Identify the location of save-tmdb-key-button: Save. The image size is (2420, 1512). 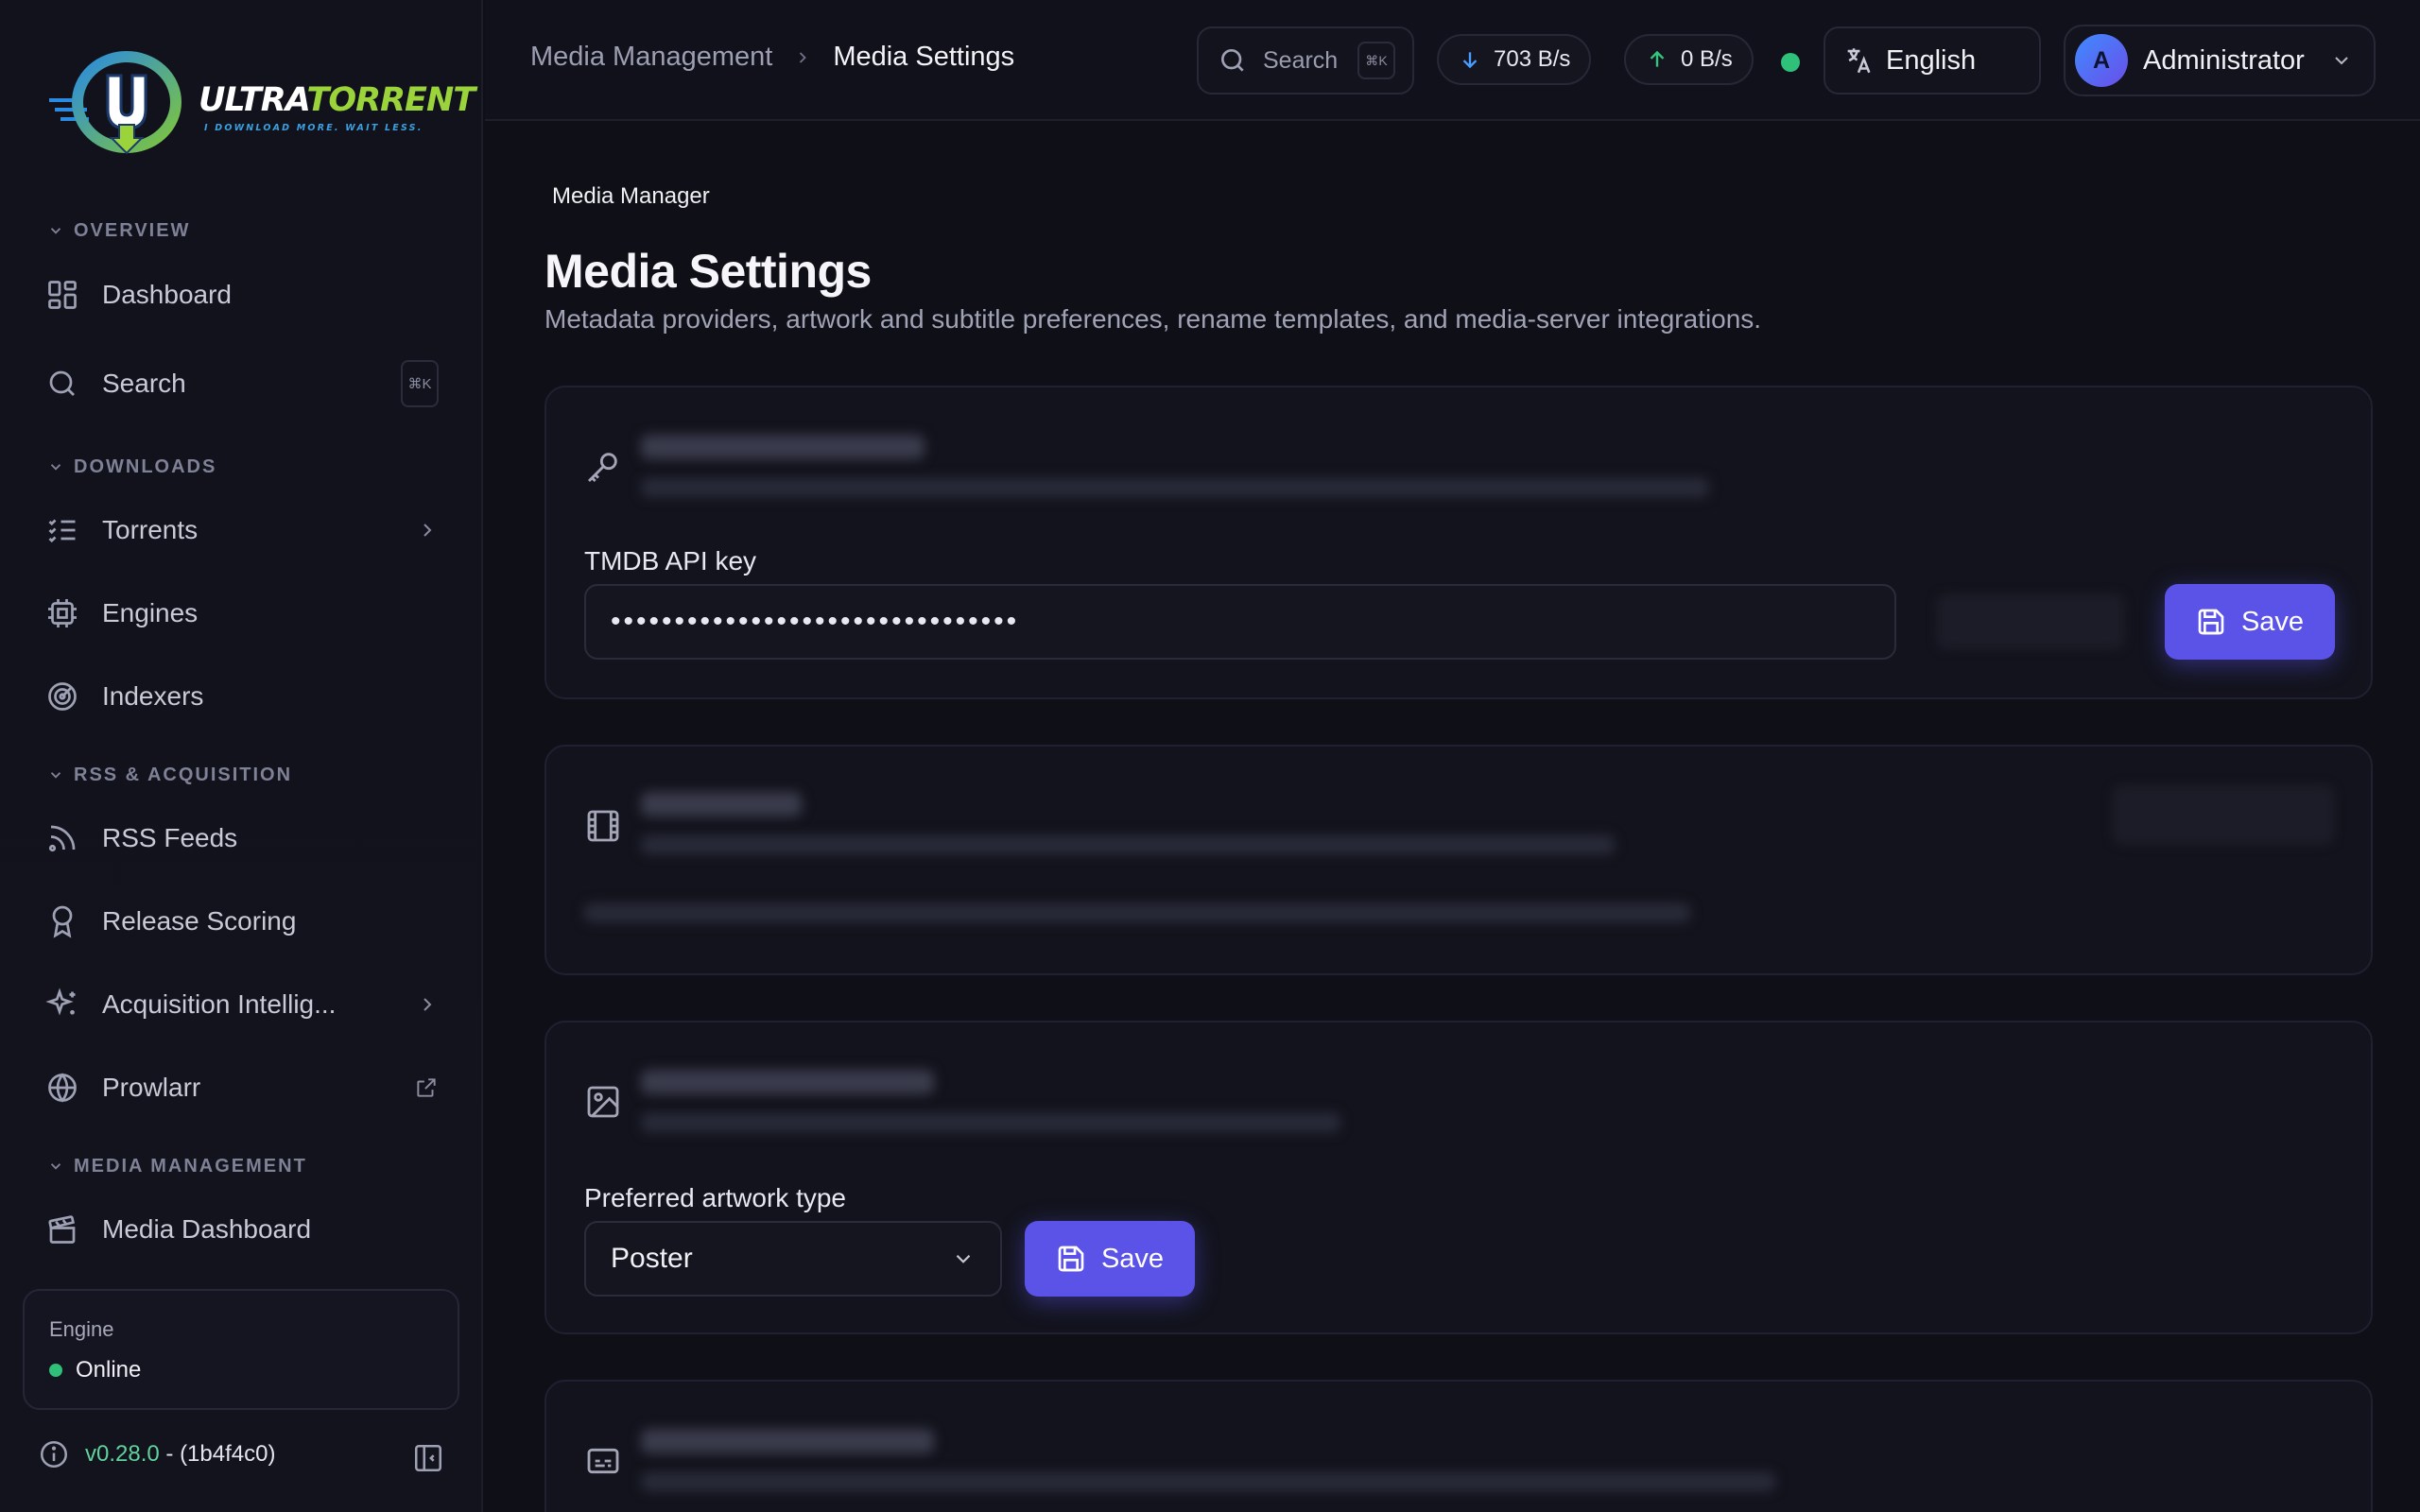
(2250, 622).